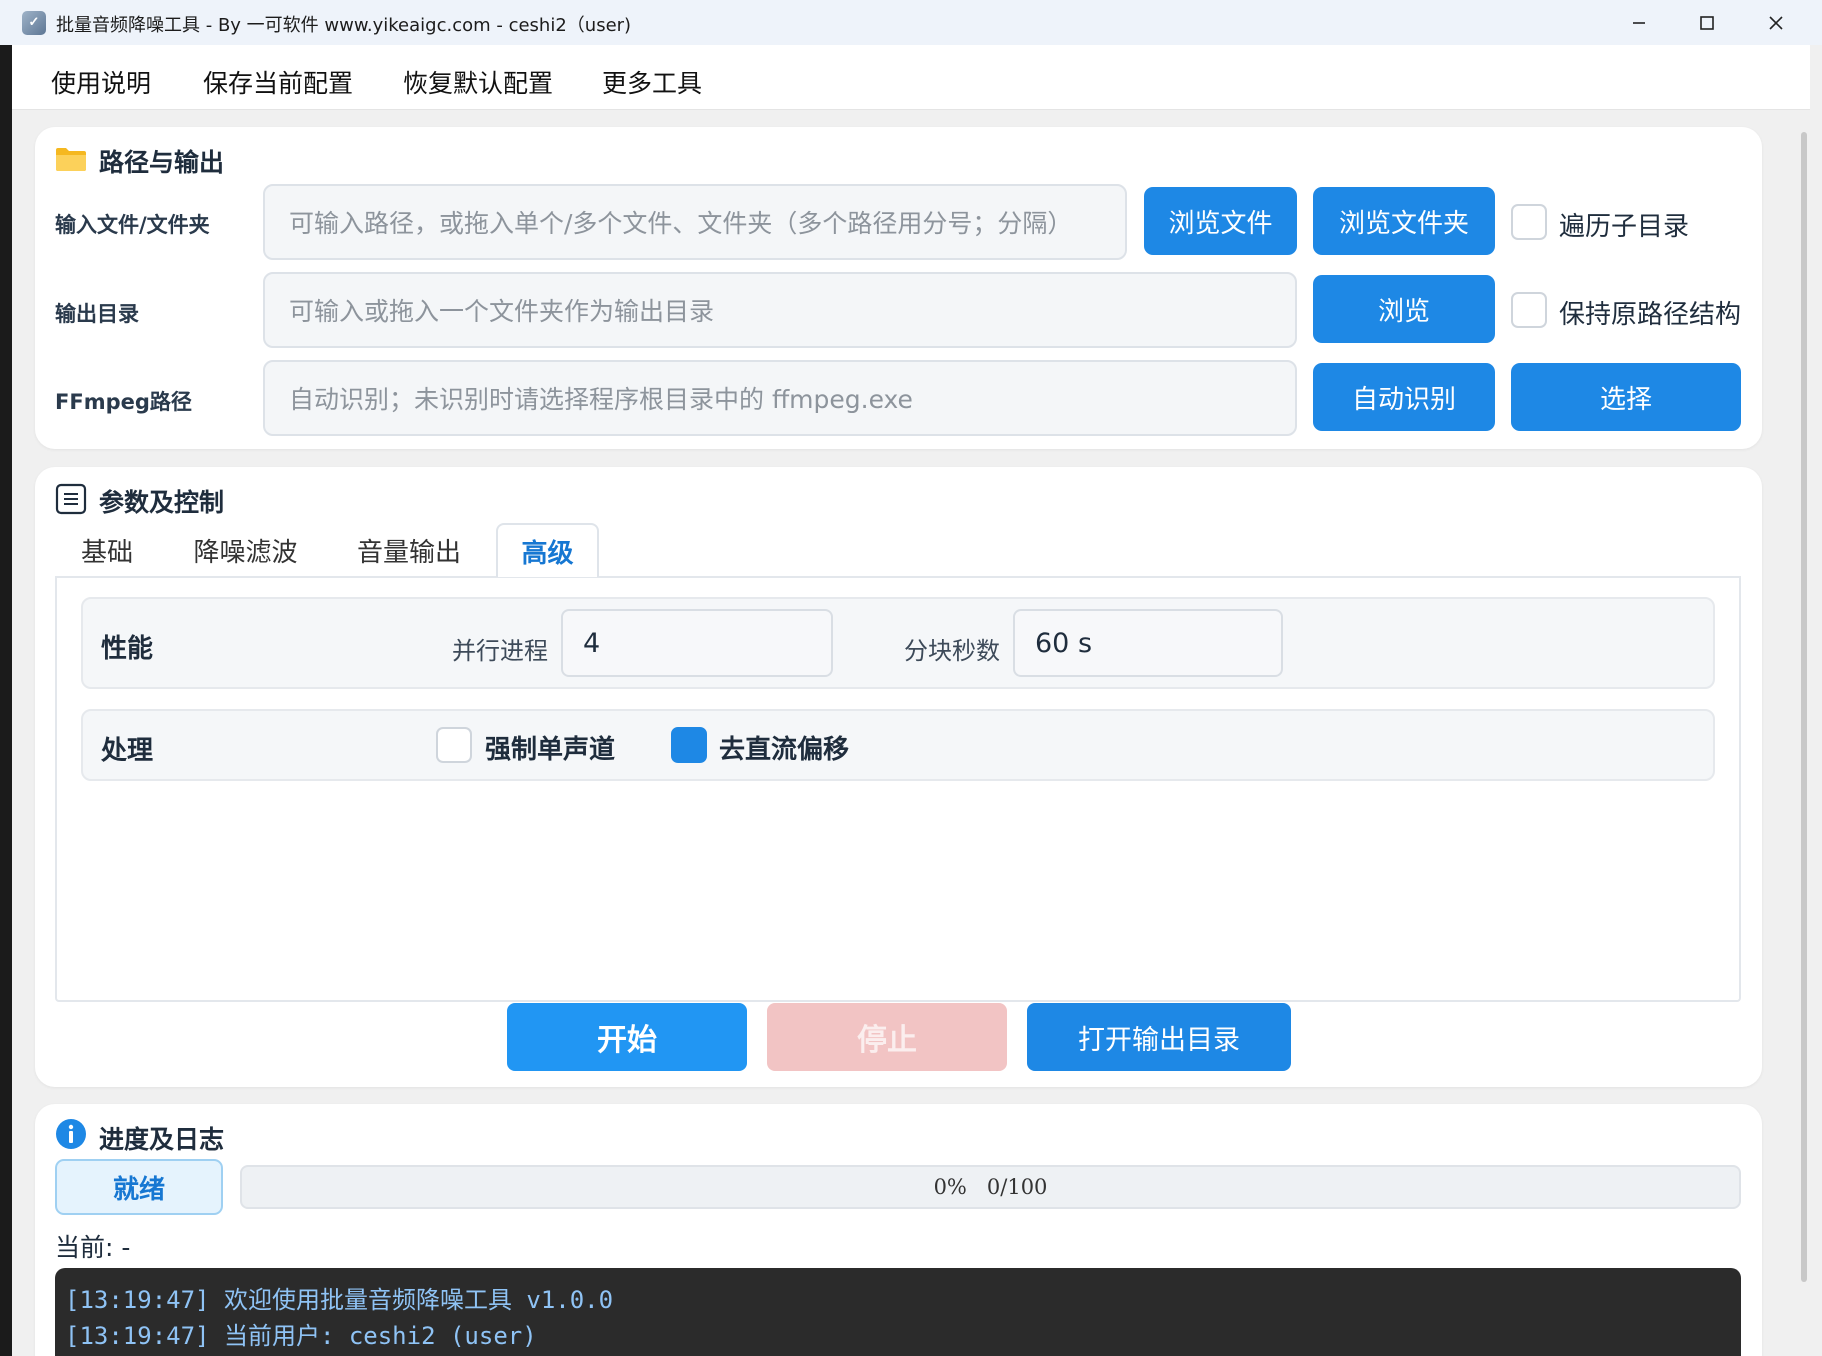 The width and height of the screenshot is (1822, 1356). I want to click on browse-files-button: 浏览文件, so click(1220, 221).